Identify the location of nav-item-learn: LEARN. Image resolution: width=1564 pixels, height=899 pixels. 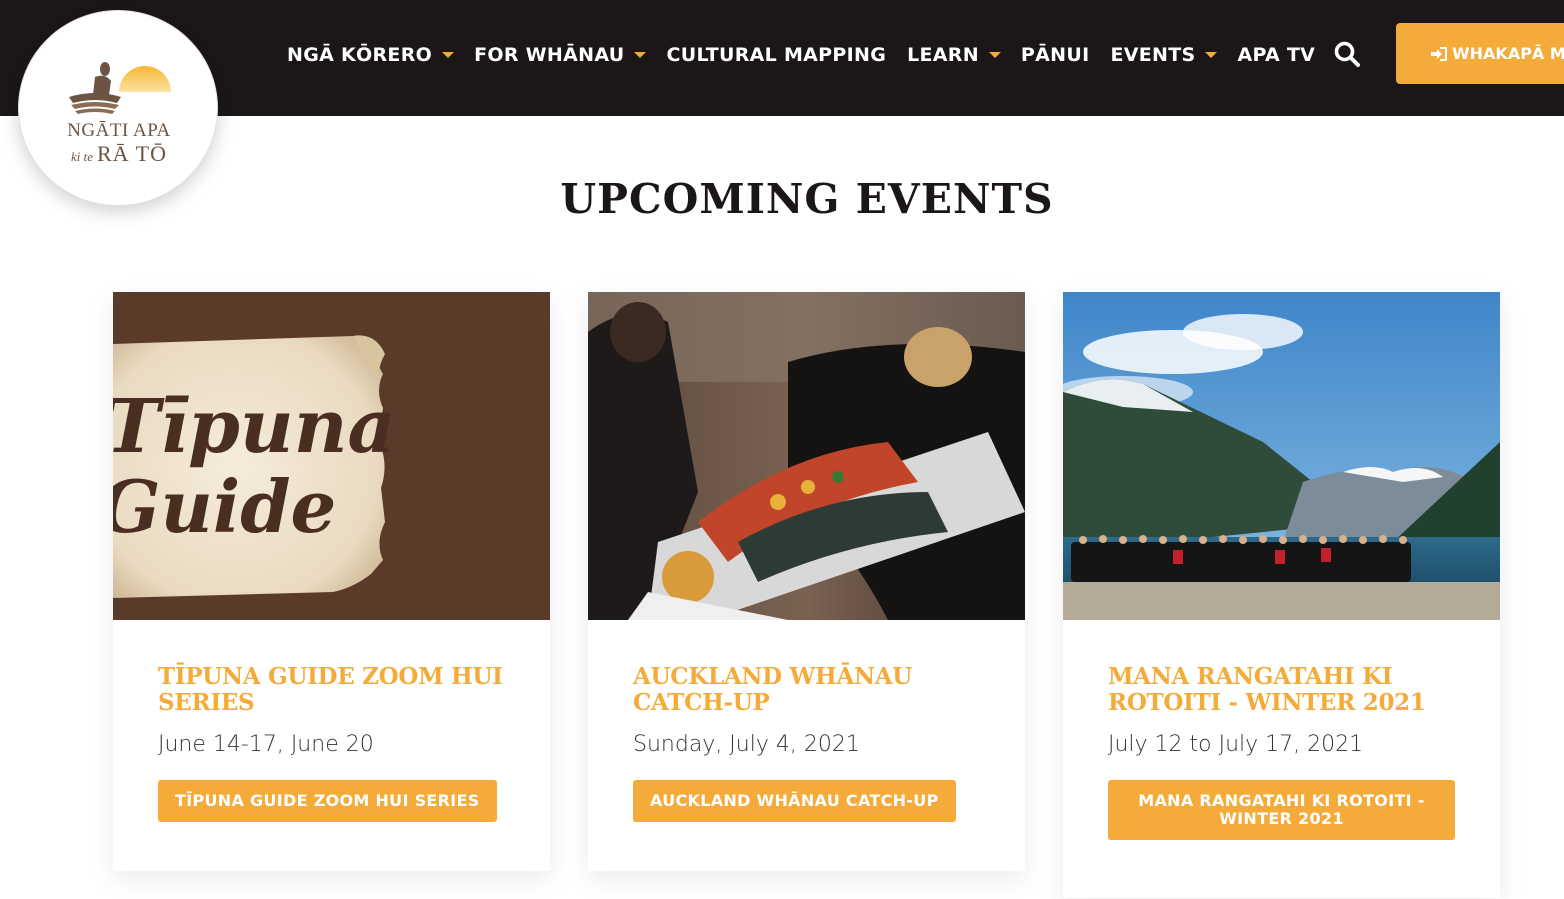
(954, 55).